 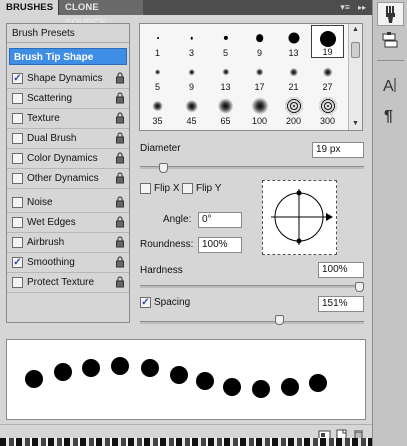 I want to click on spacing-slider-thumb, so click(x=280, y=320).